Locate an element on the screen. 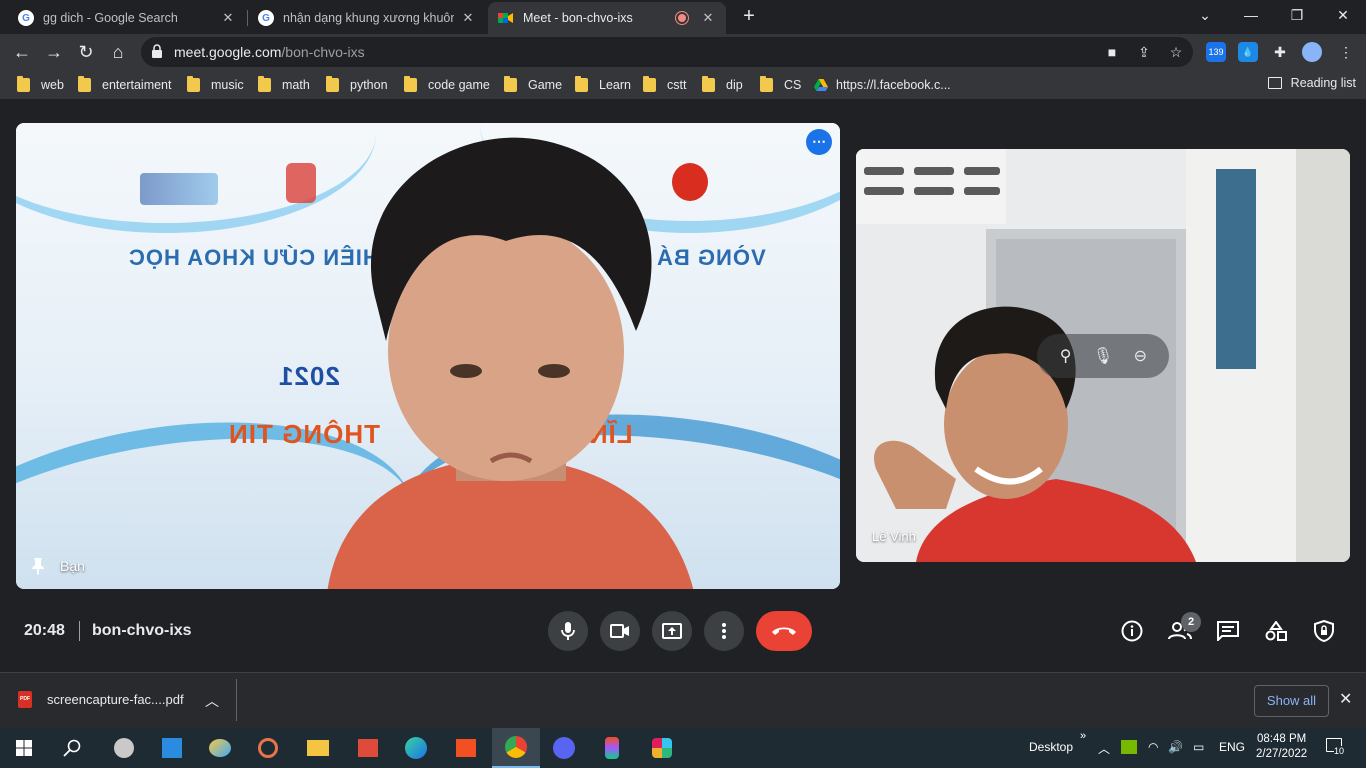  bookmark-folder: code game is located at coordinates (447, 85).